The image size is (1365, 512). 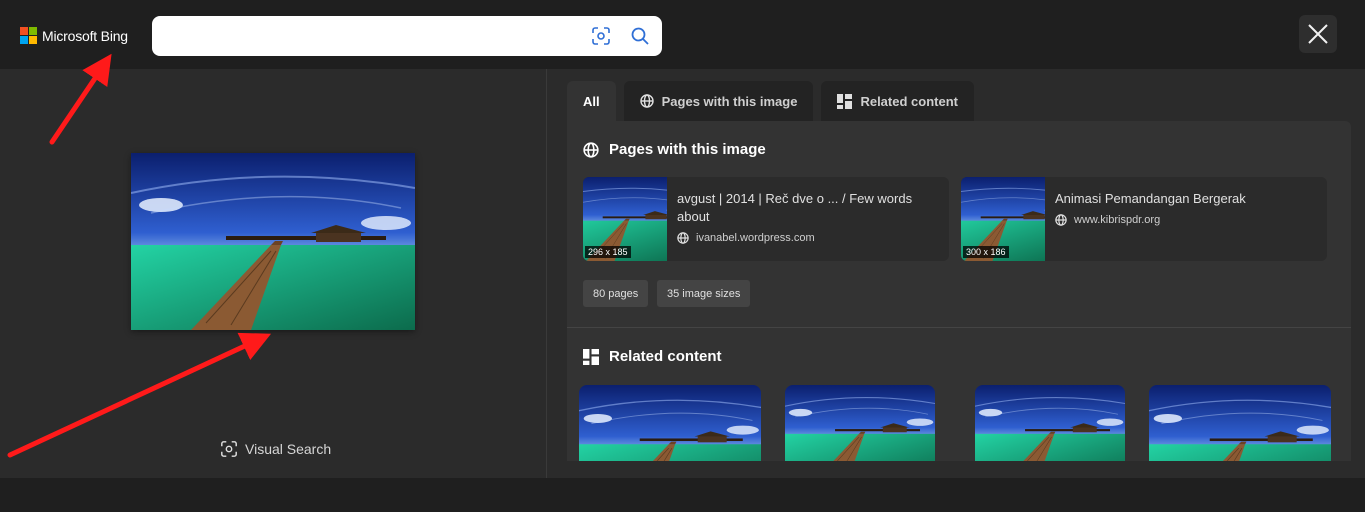 What do you see at coordinates (682, 34) in the screenshot?
I see `top-bar: Microsoft Bing` at bounding box center [682, 34].